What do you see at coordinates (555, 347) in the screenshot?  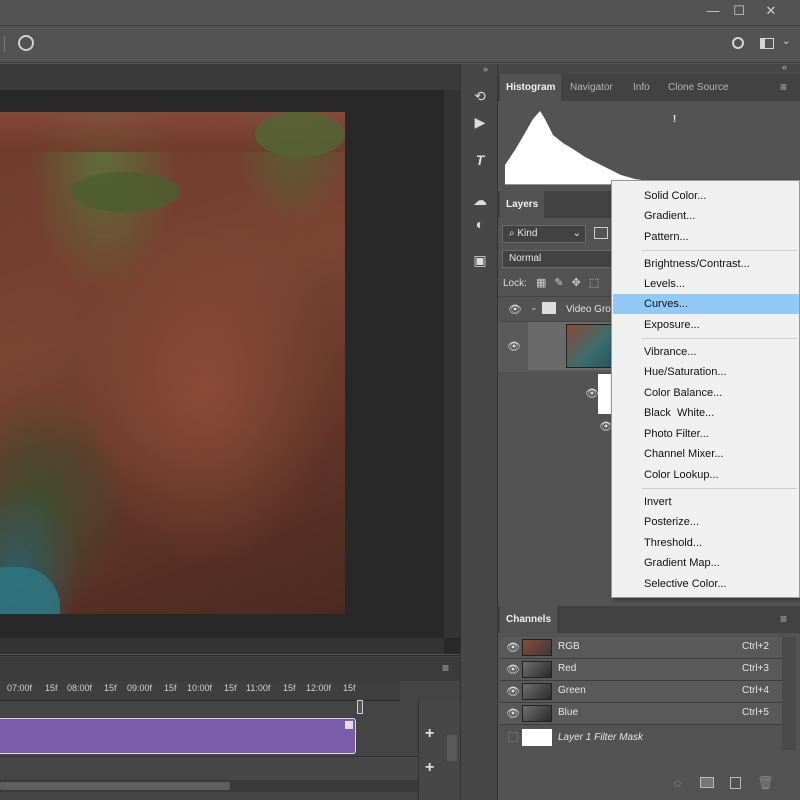 I see `layer-row-video: 👁` at bounding box center [555, 347].